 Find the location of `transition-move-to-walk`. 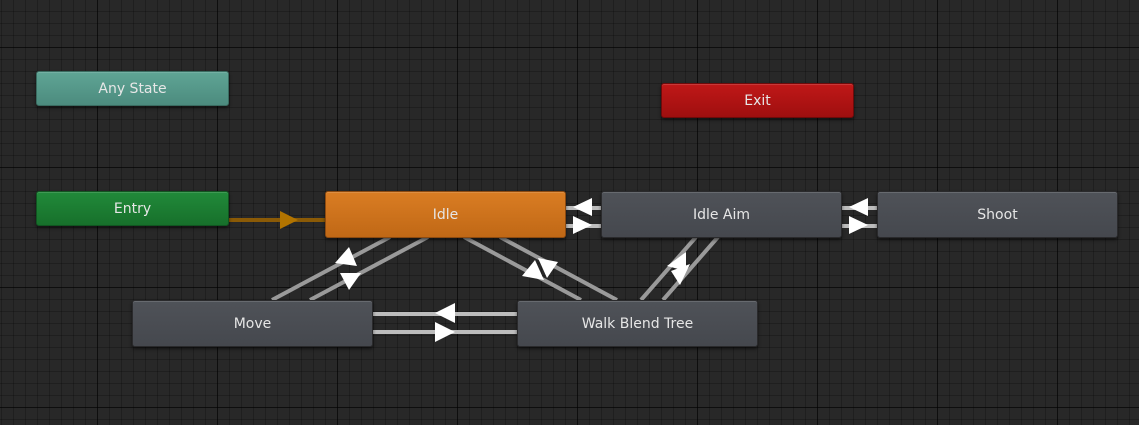

transition-move-to-walk is located at coordinates (445, 332).